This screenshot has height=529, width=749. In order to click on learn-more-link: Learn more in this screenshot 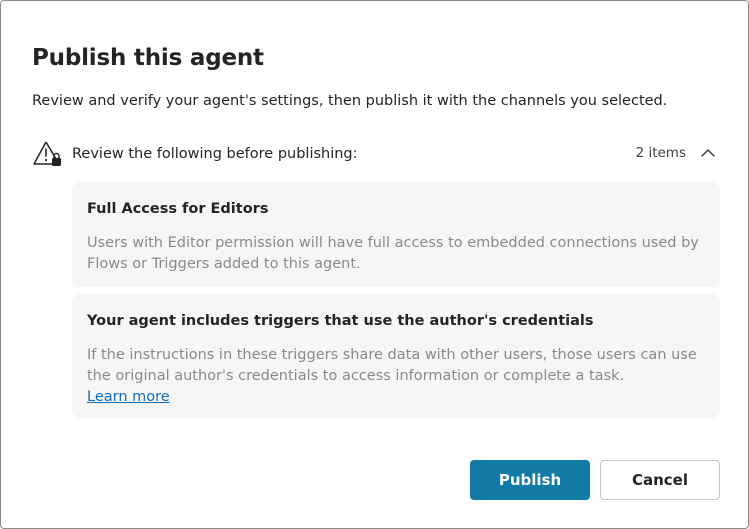, I will do `click(128, 397)`.